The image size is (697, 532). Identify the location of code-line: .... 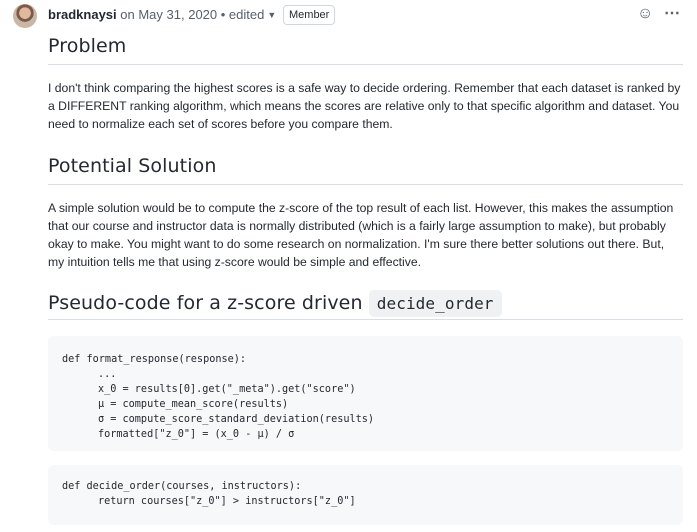
(107, 374).